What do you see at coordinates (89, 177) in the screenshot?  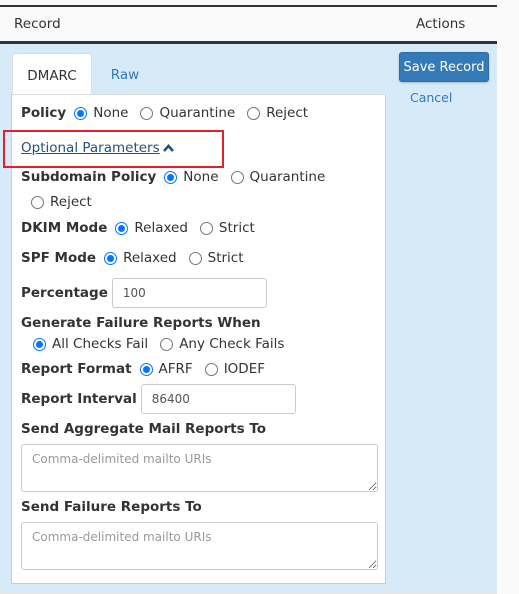 I see `subdomain-policy-label: Subdomain Policy` at bounding box center [89, 177].